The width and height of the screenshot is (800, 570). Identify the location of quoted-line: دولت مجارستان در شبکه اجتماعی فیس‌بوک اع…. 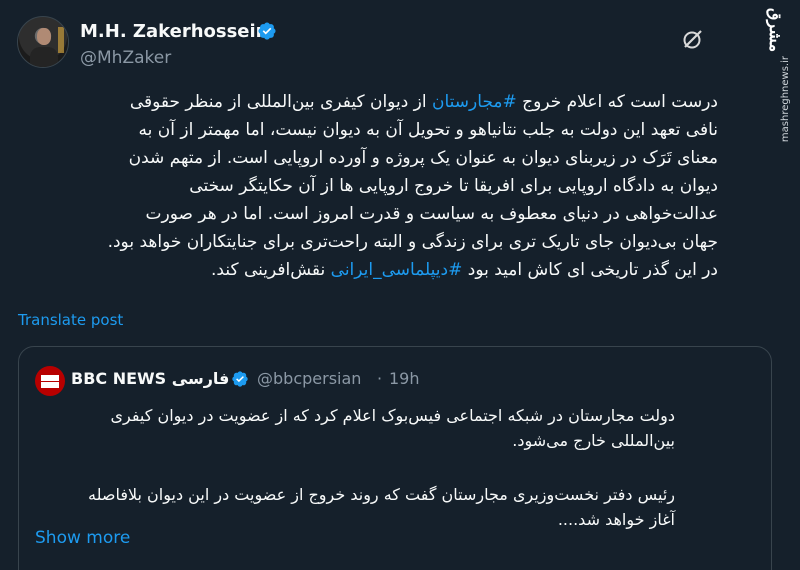
(392, 415).